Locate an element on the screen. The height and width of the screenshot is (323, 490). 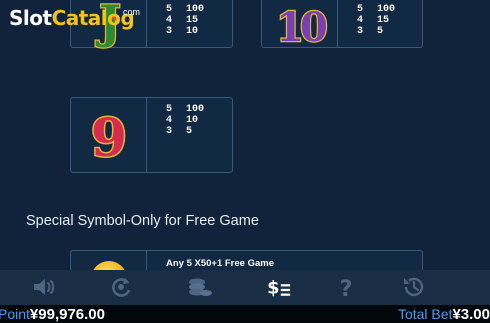
pays-table-9: 5 100 4 10 35 is located at coordinates (185, 120).